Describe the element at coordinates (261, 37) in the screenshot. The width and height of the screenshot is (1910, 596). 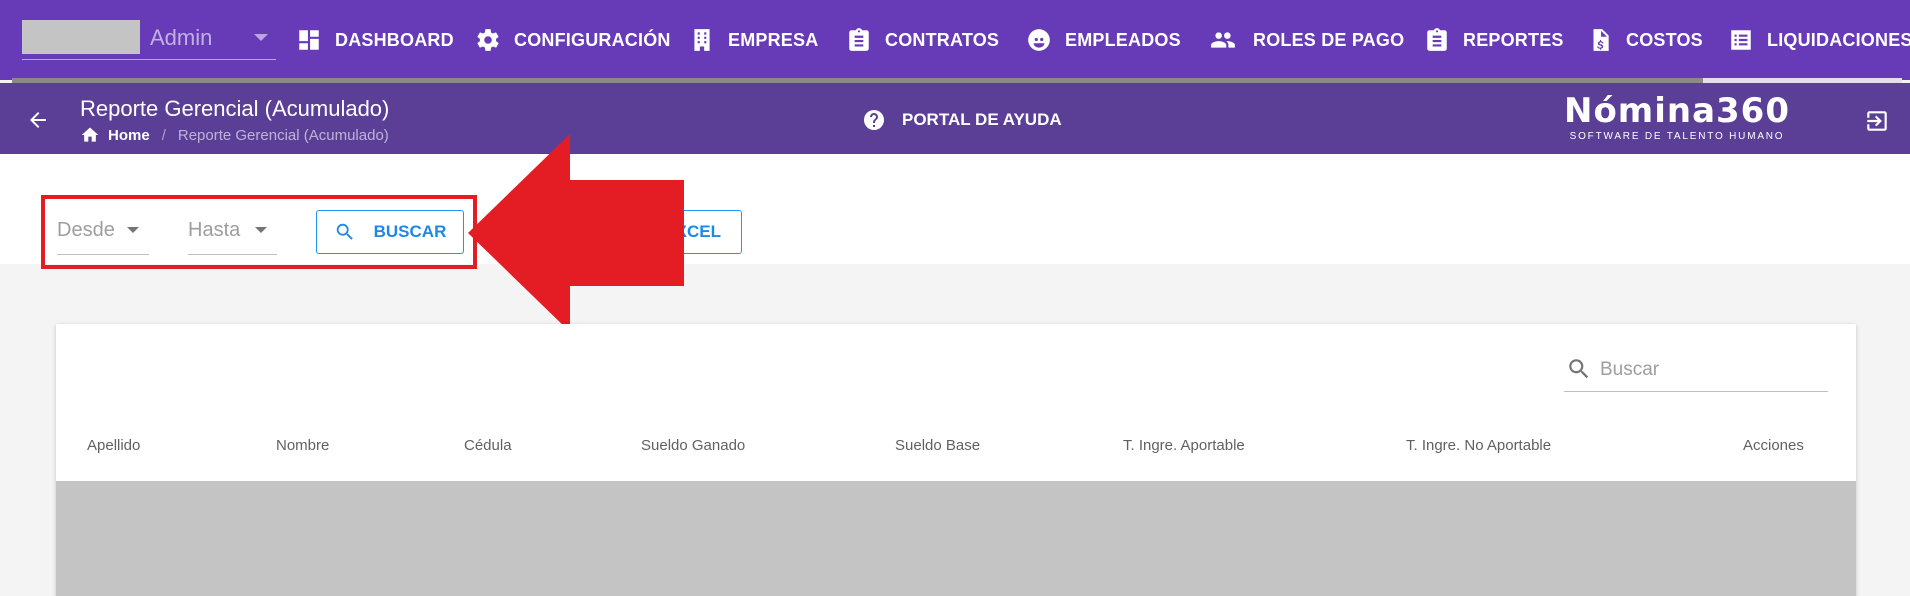
I see `chevron-down-icon` at that location.